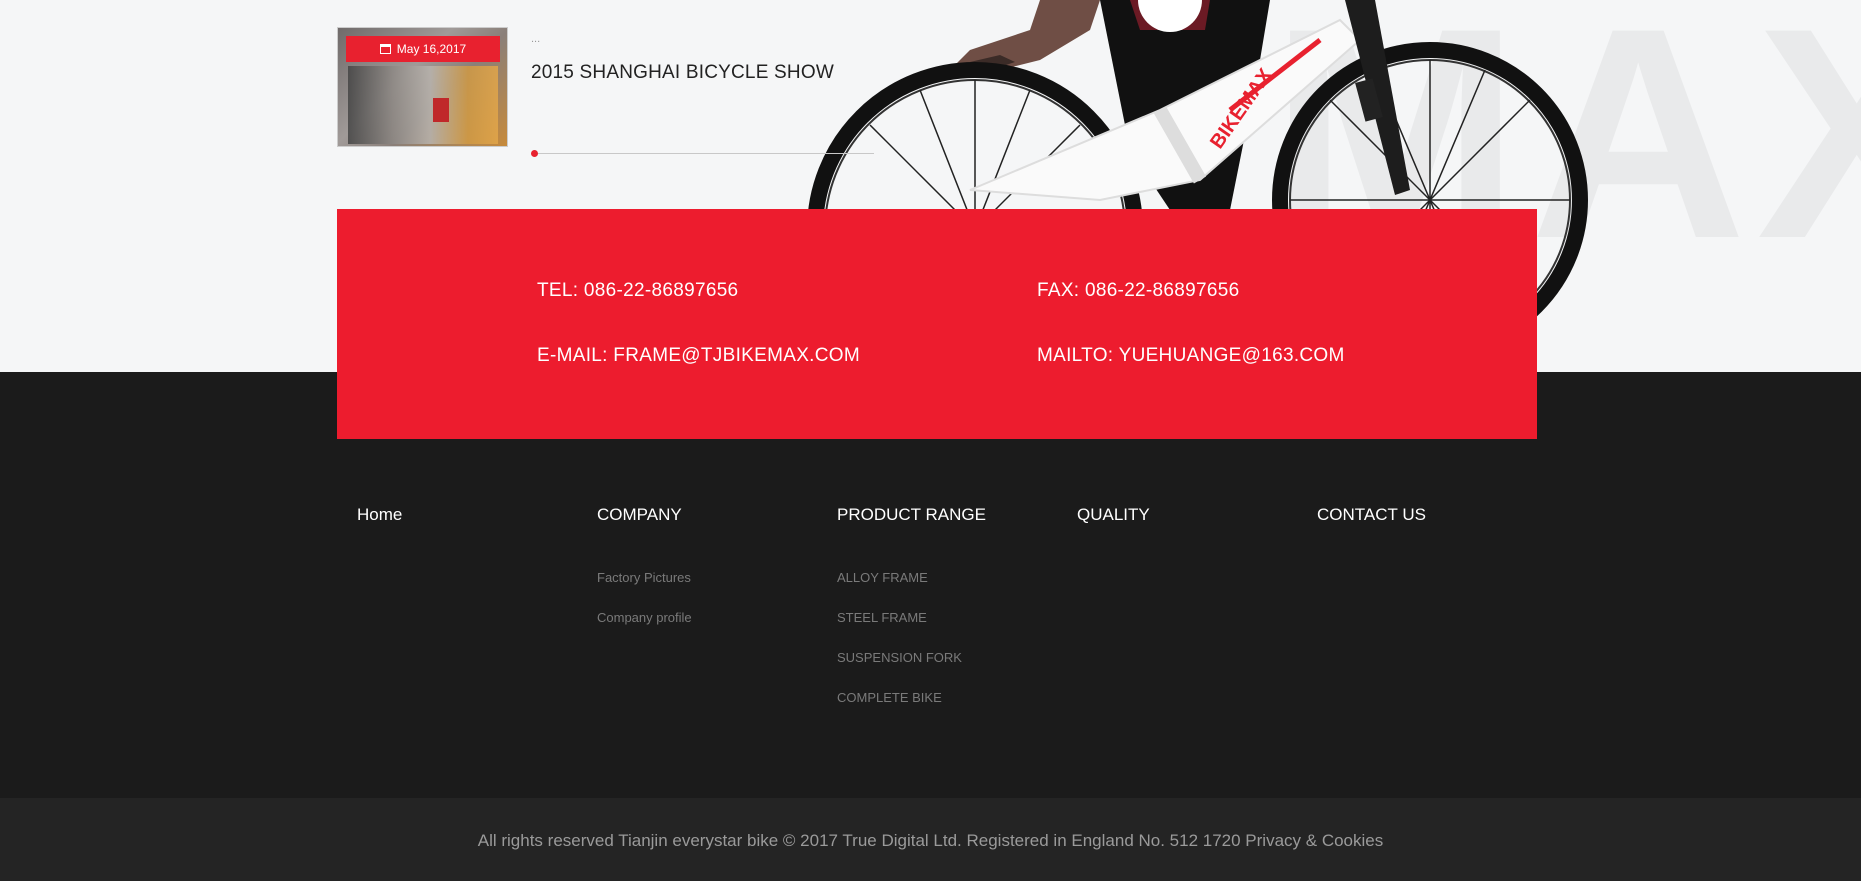  What do you see at coordinates (1371, 515) in the screenshot?
I see `footer-contact-heading: CONTACT US` at bounding box center [1371, 515].